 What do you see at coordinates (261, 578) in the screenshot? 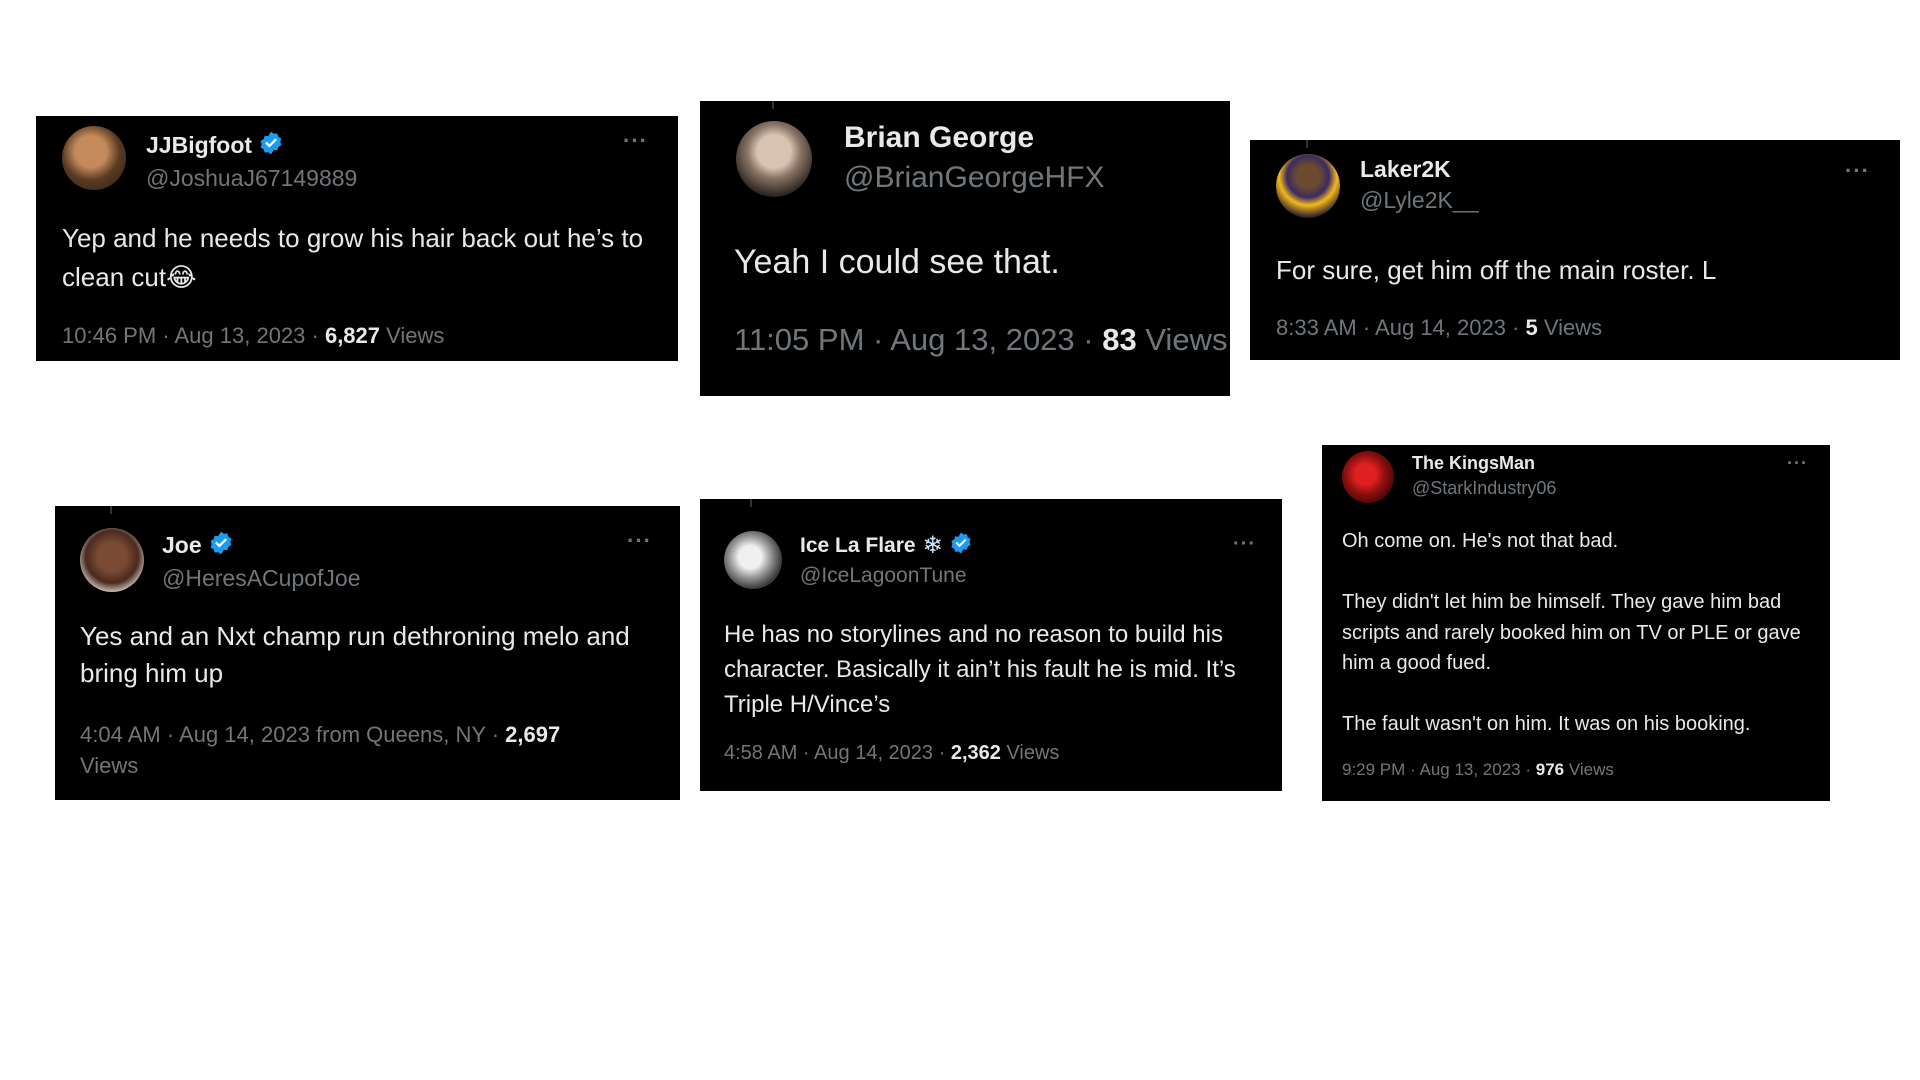
I see `handle: @HeresACupofJoe` at bounding box center [261, 578].